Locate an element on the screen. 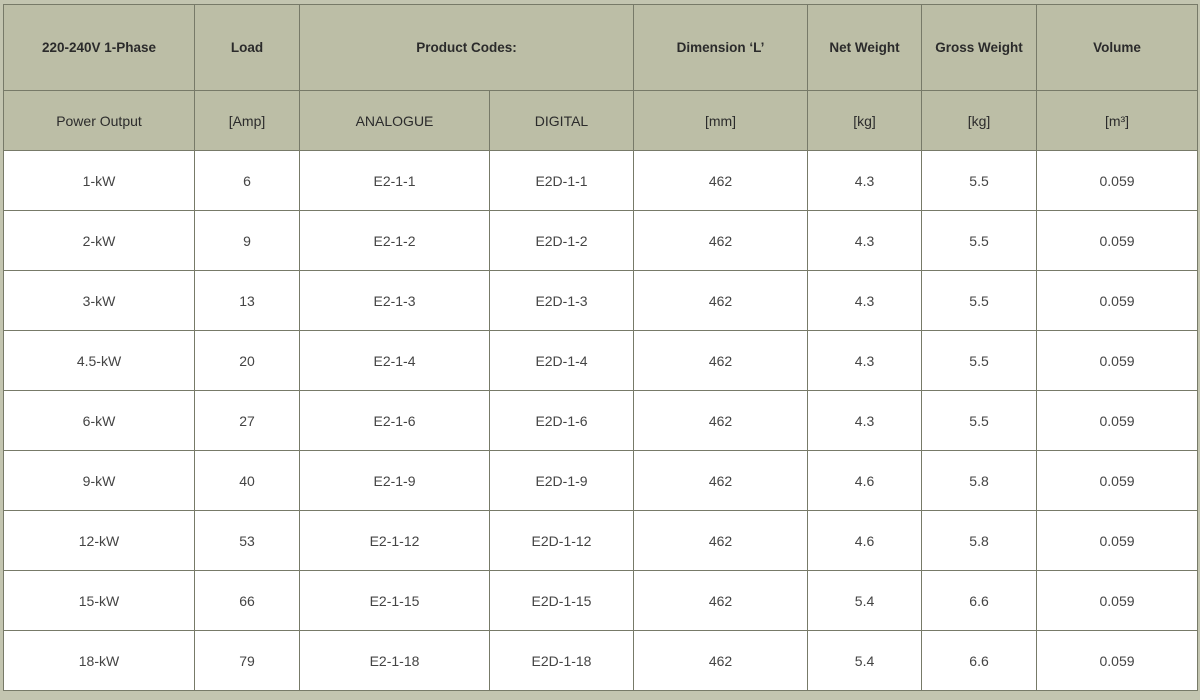  cell-power-output: 18-kW is located at coordinates (99, 660).